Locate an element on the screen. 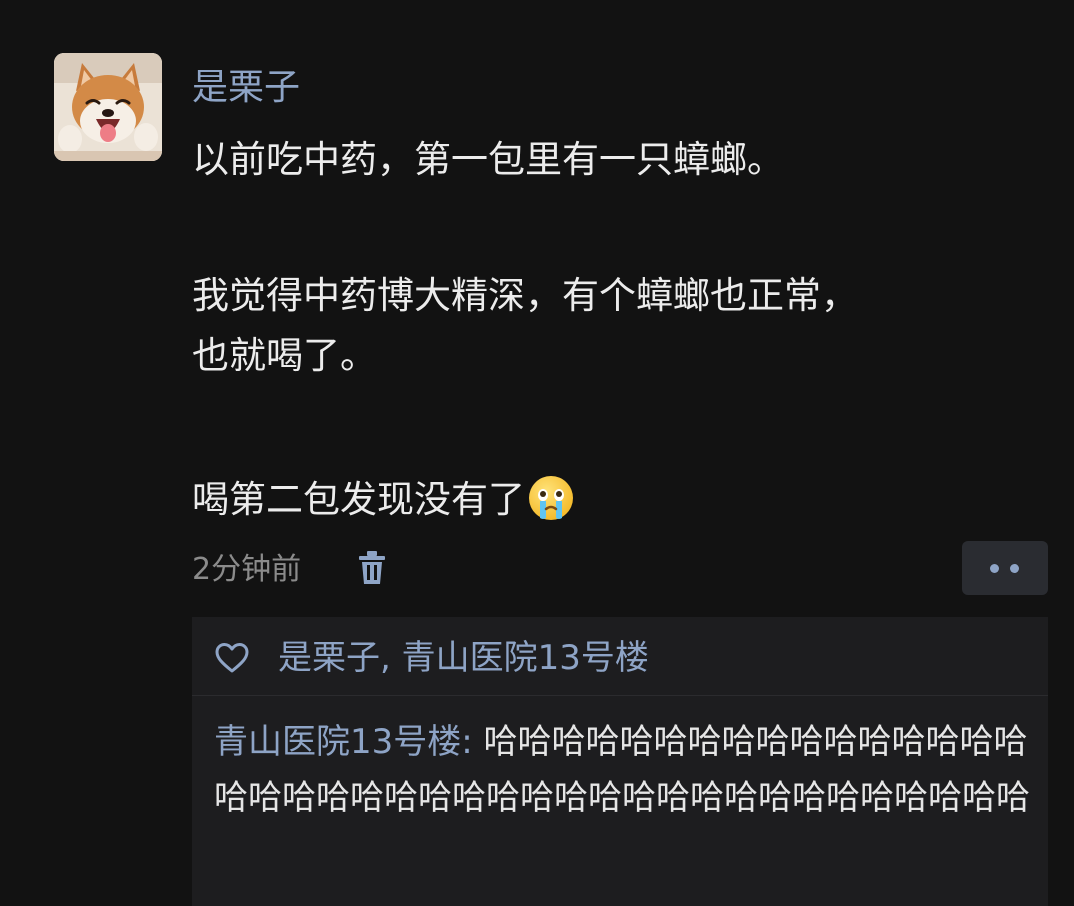 The height and width of the screenshot is (906, 1074). user-avatar is located at coordinates (108, 107).